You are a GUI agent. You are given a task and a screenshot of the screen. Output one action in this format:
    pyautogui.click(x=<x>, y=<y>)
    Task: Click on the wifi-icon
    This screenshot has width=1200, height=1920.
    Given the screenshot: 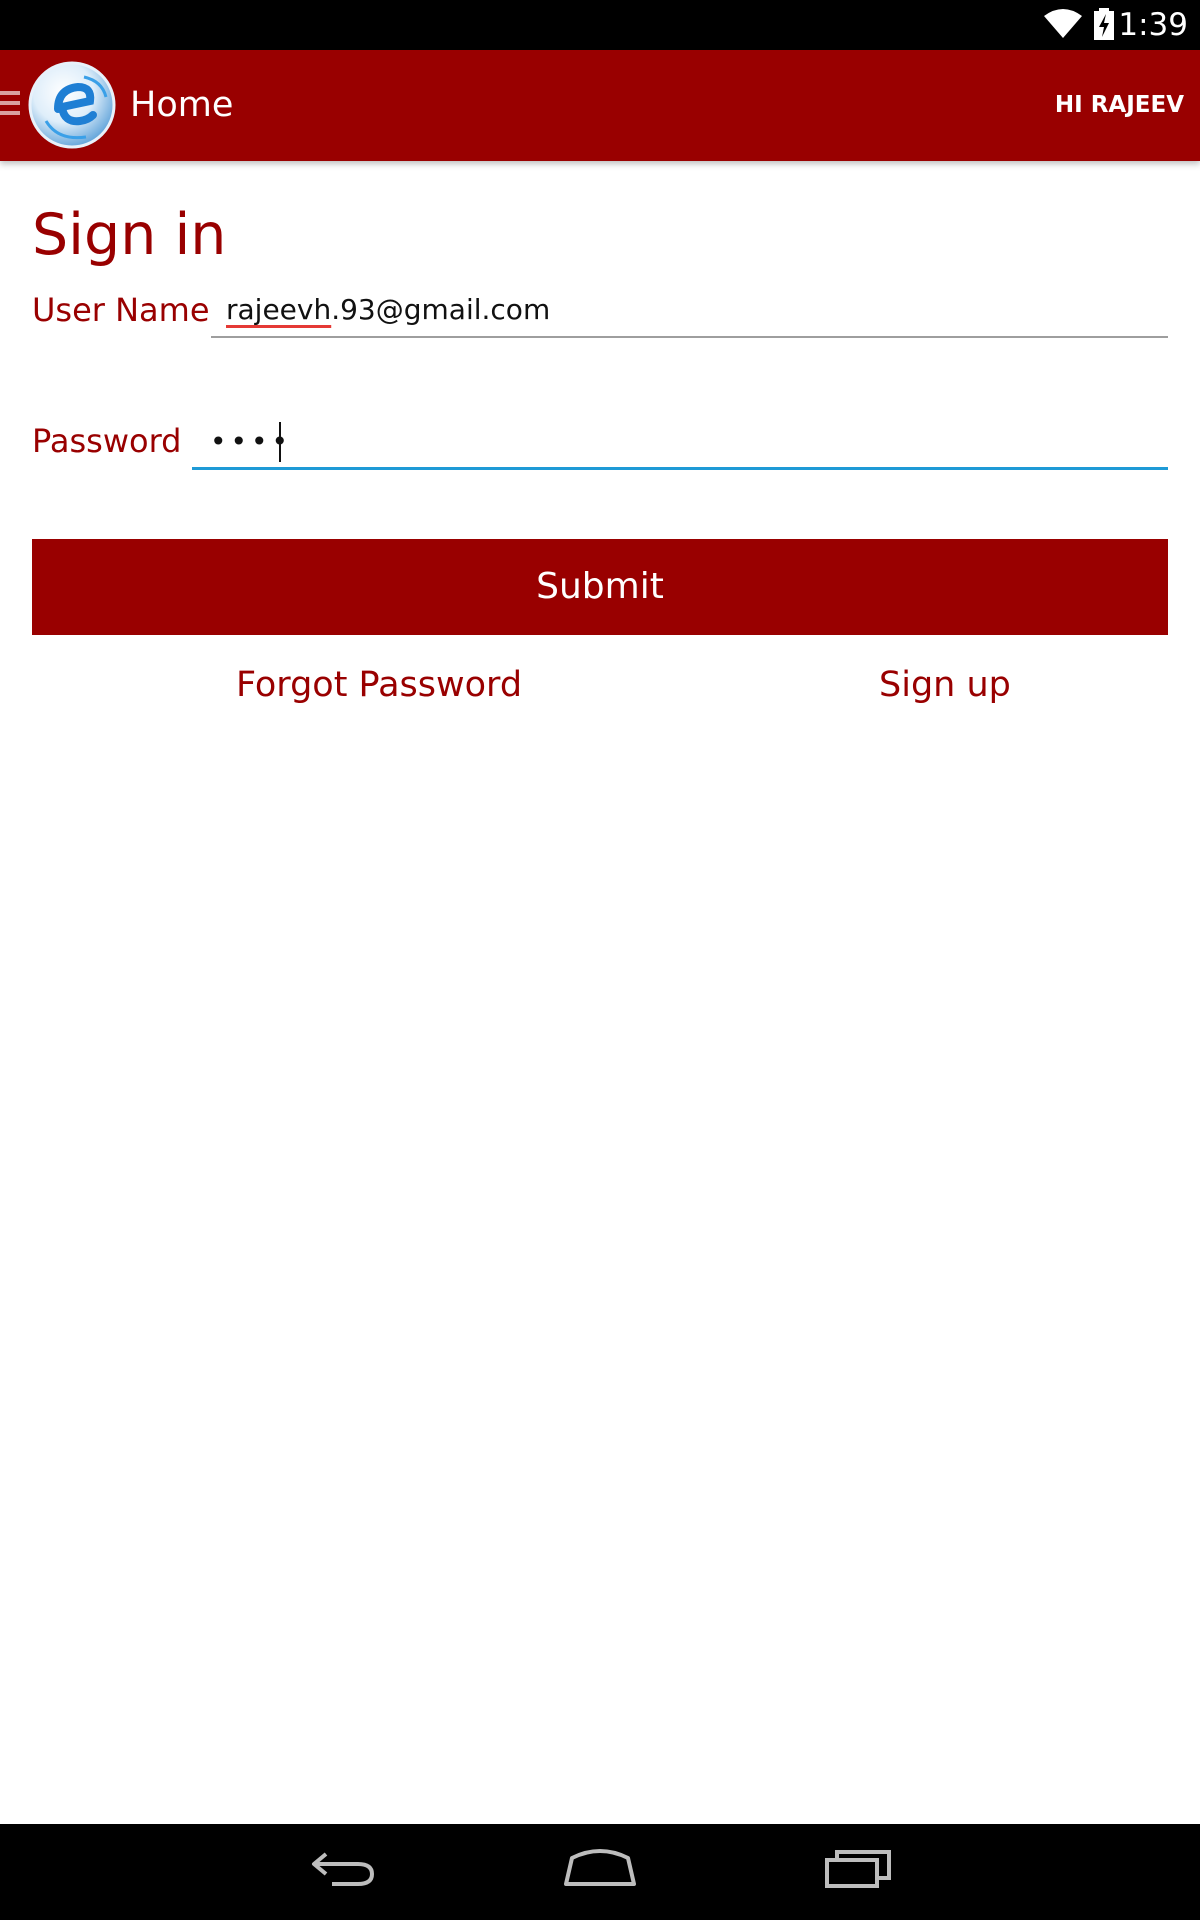 What is the action you would take?
    pyautogui.click(x=1063, y=23)
    